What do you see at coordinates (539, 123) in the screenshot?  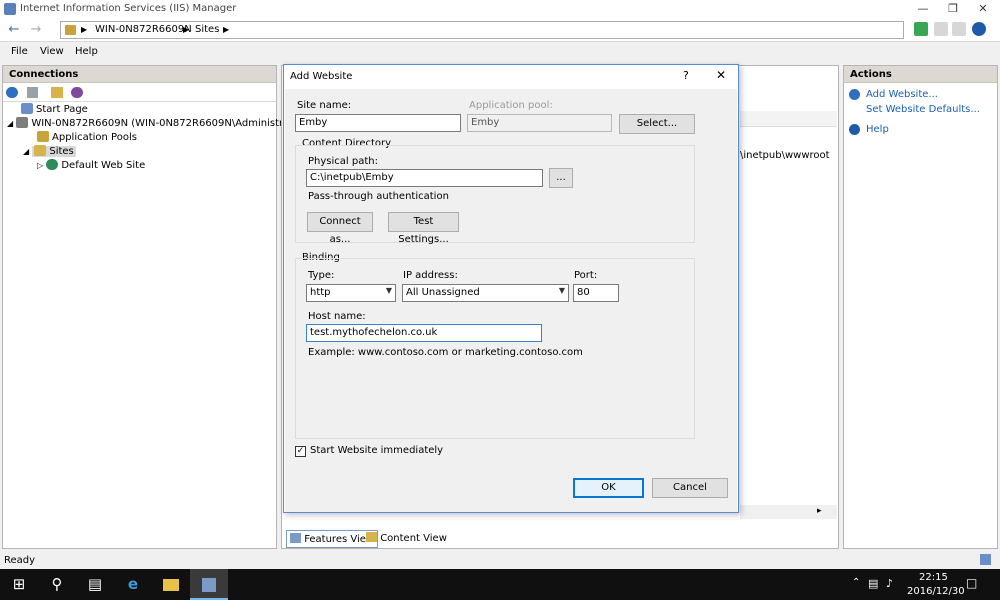 I see `application-pool-input: Emby` at bounding box center [539, 123].